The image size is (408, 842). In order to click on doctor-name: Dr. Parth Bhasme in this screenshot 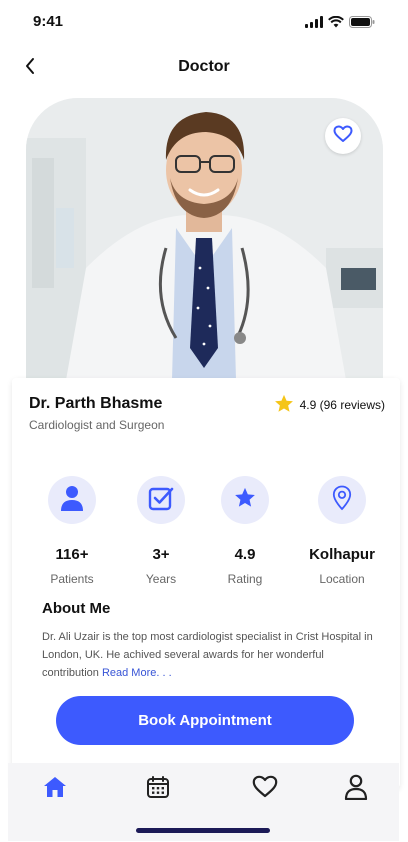, I will do `click(96, 403)`.